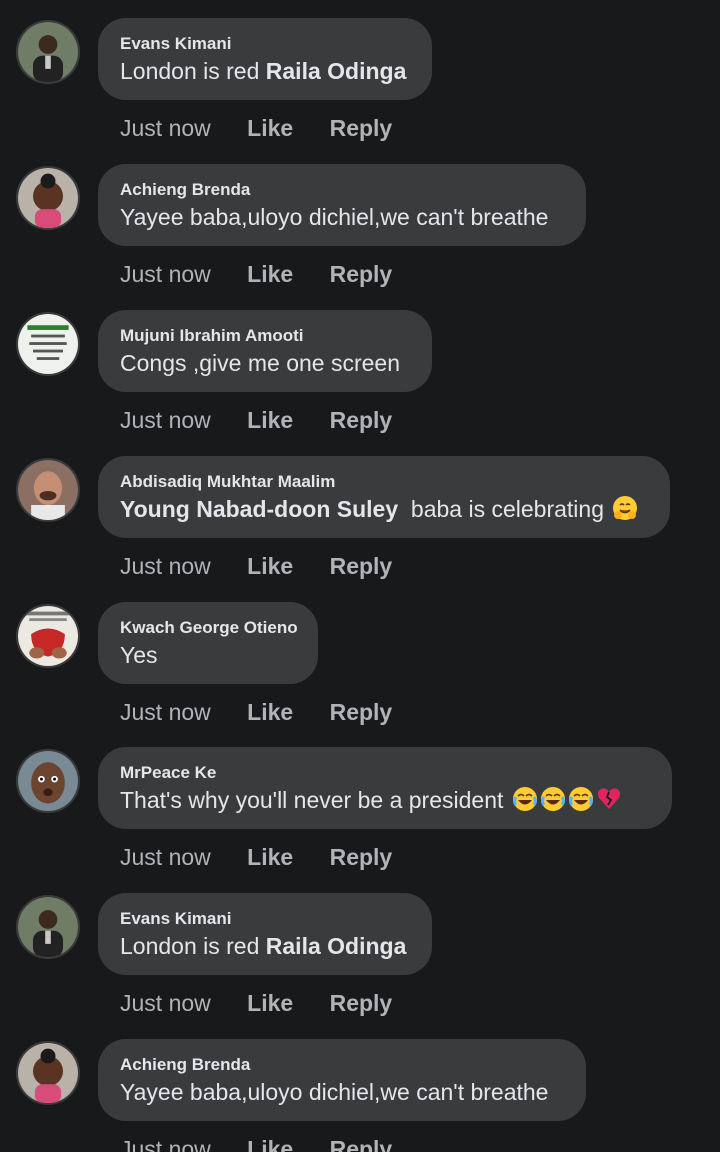  I want to click on comment-author: MrPeace Ke, so click(385, 773).